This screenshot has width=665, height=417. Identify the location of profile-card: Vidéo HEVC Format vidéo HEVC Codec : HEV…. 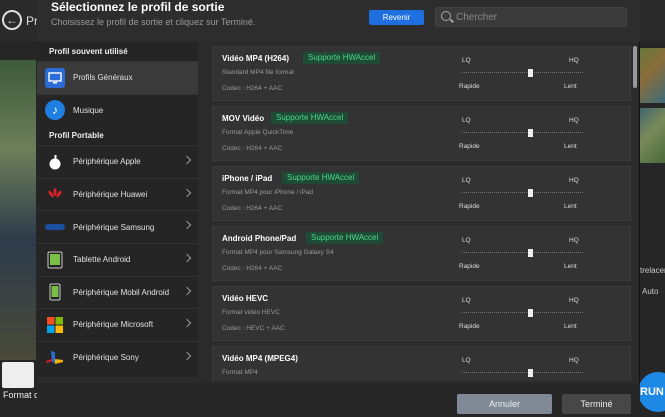
(421, 313).